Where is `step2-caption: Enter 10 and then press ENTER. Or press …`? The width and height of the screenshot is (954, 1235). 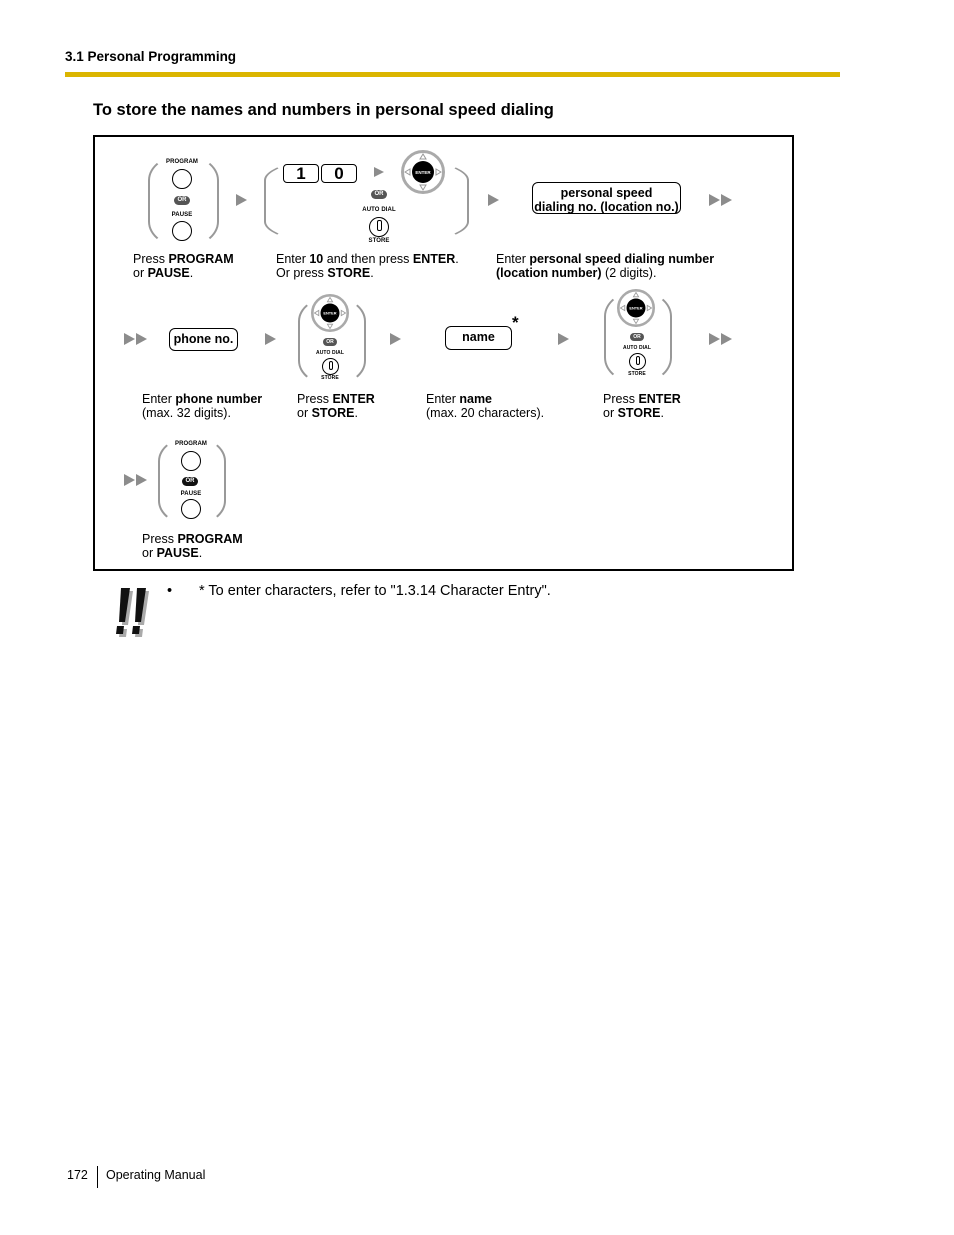 step2-caption: Enter 10 and then press ENTER. Or press … is located at coordinates (367, 266).